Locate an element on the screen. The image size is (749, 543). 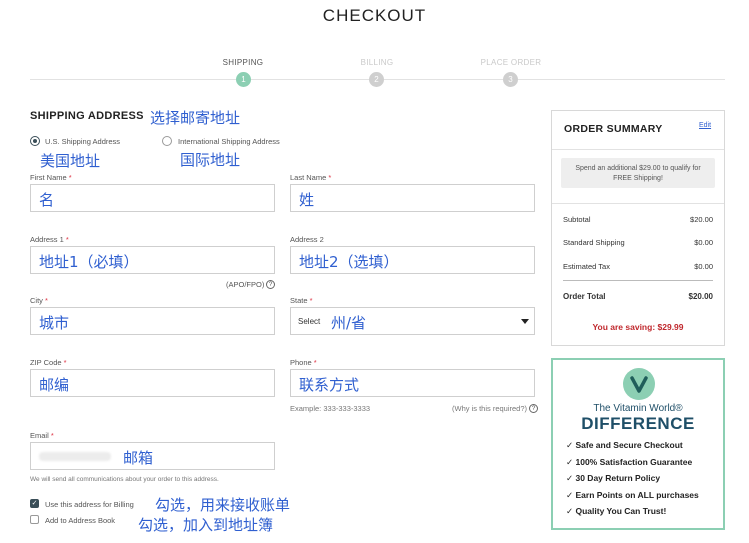
email-blurred-value is located at coordinates (75, 456).